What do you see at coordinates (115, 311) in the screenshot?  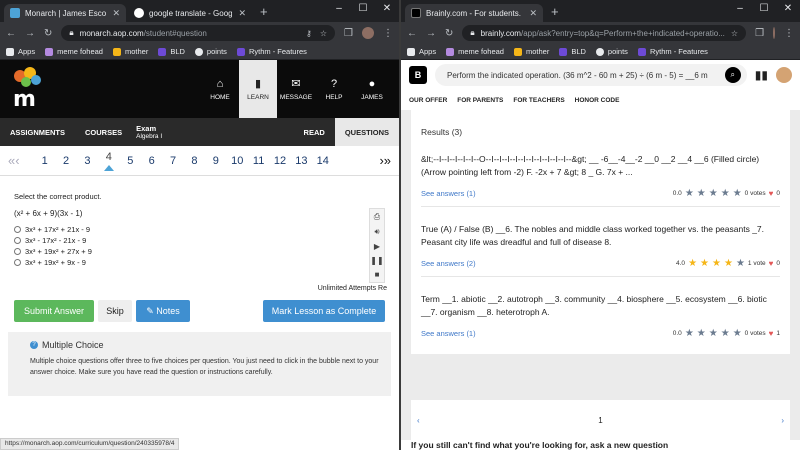 I see `skip-button: Skip` at bounding box center [115, 311].